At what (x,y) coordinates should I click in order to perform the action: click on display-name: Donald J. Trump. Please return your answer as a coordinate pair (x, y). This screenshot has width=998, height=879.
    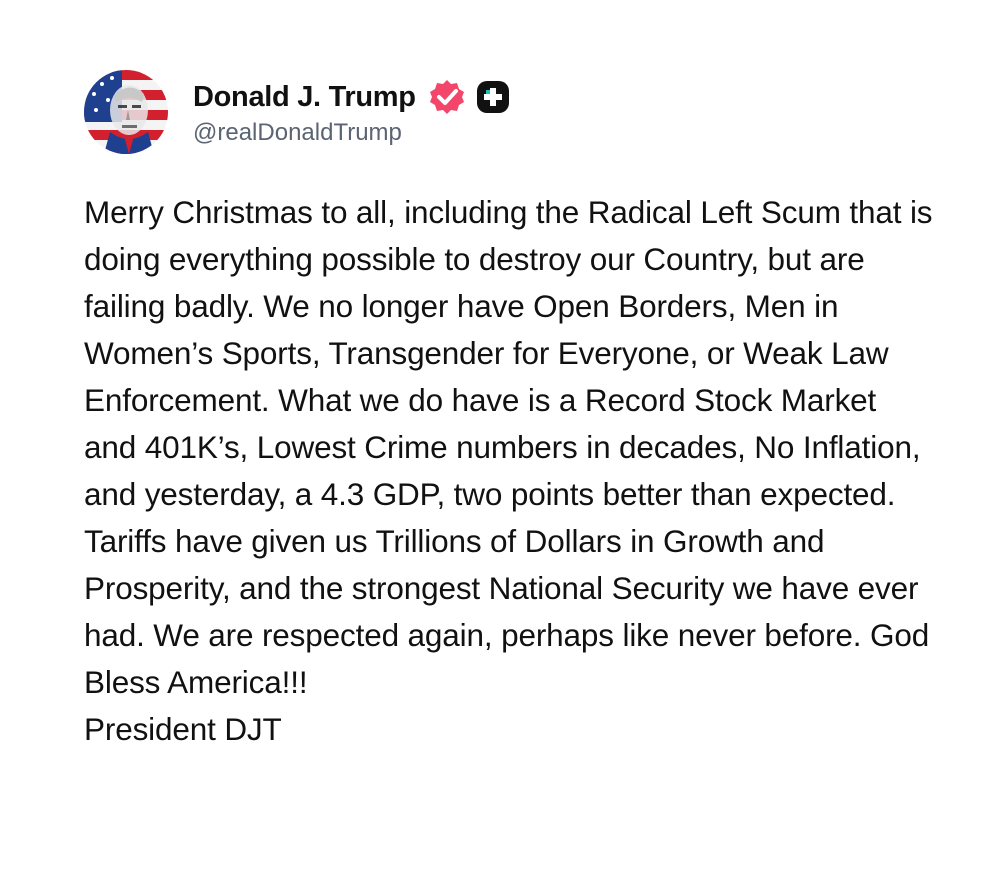
    Looking at the image, I should click on (304, 97).